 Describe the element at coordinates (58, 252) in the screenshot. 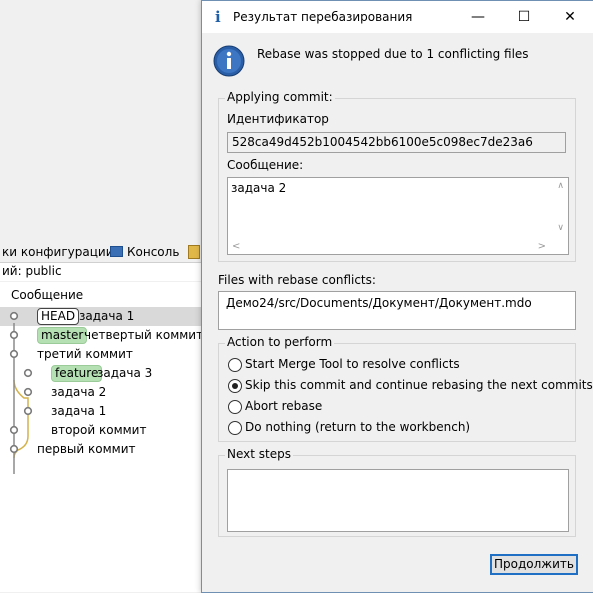

I see `tab-configuration: ки конфигурации` at that location.